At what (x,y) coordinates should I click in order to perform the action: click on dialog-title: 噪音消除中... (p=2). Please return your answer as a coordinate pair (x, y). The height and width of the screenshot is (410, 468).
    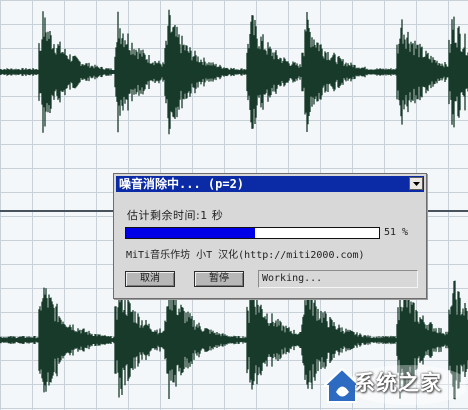
    Looking at the image, I should click on (182, 184).